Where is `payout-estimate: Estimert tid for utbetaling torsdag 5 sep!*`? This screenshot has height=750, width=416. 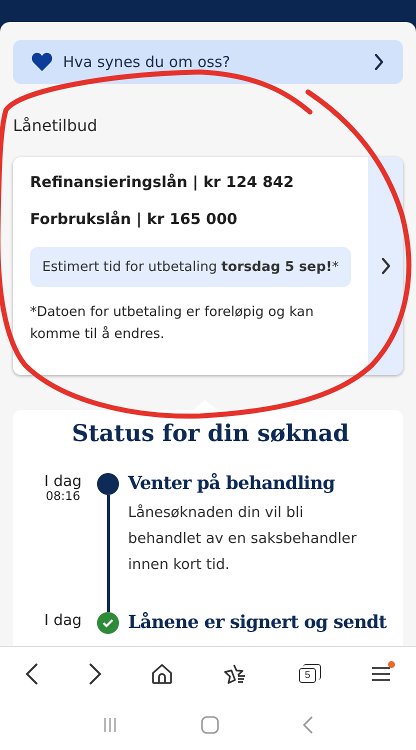
payout-estimate: Estimert tid for utbetaling torsdag 5 sep!* is located at coordinates (190, 267).